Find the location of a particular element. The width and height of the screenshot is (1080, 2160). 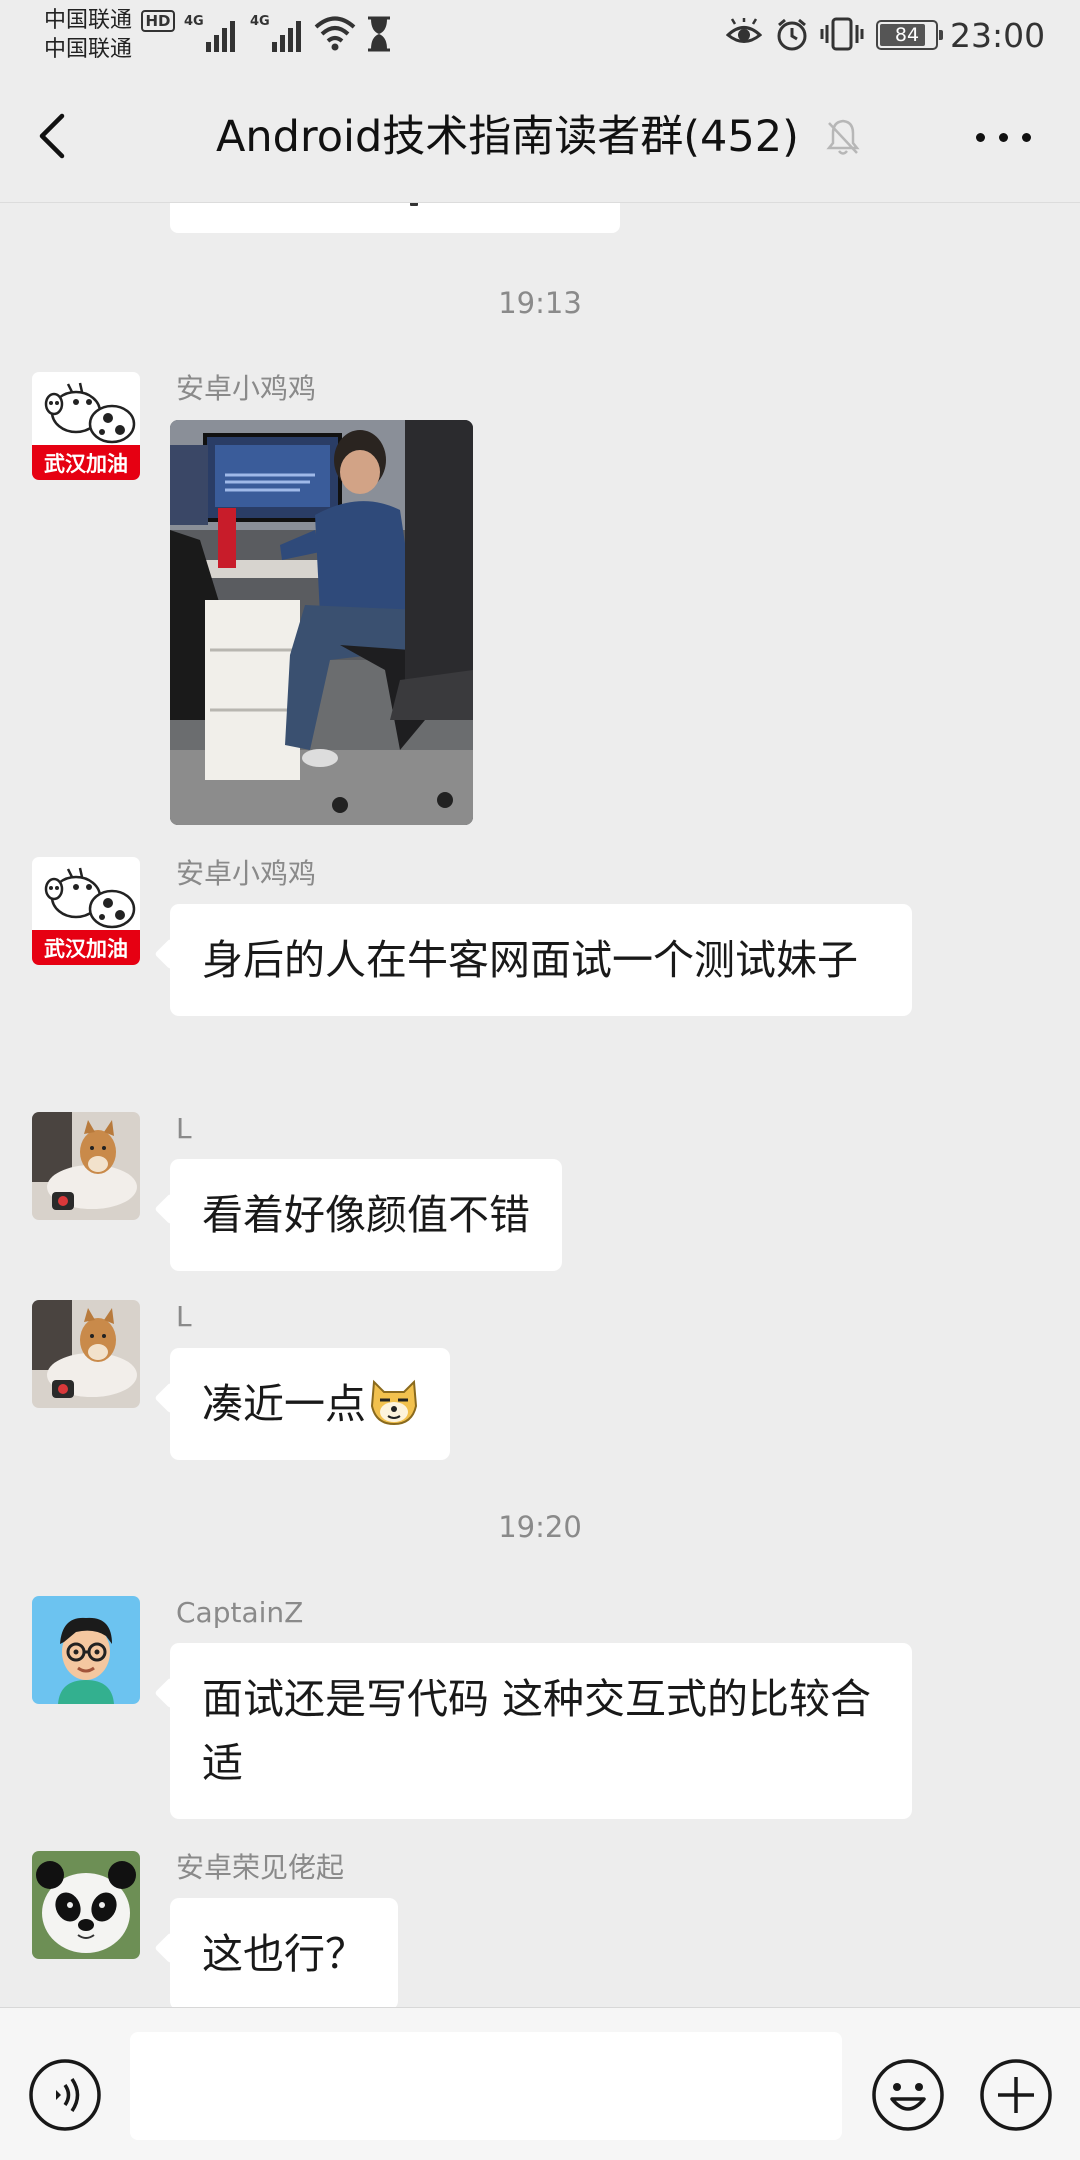

message-text: 看着好像颜值不错 is located at coordinates (366, 1215).